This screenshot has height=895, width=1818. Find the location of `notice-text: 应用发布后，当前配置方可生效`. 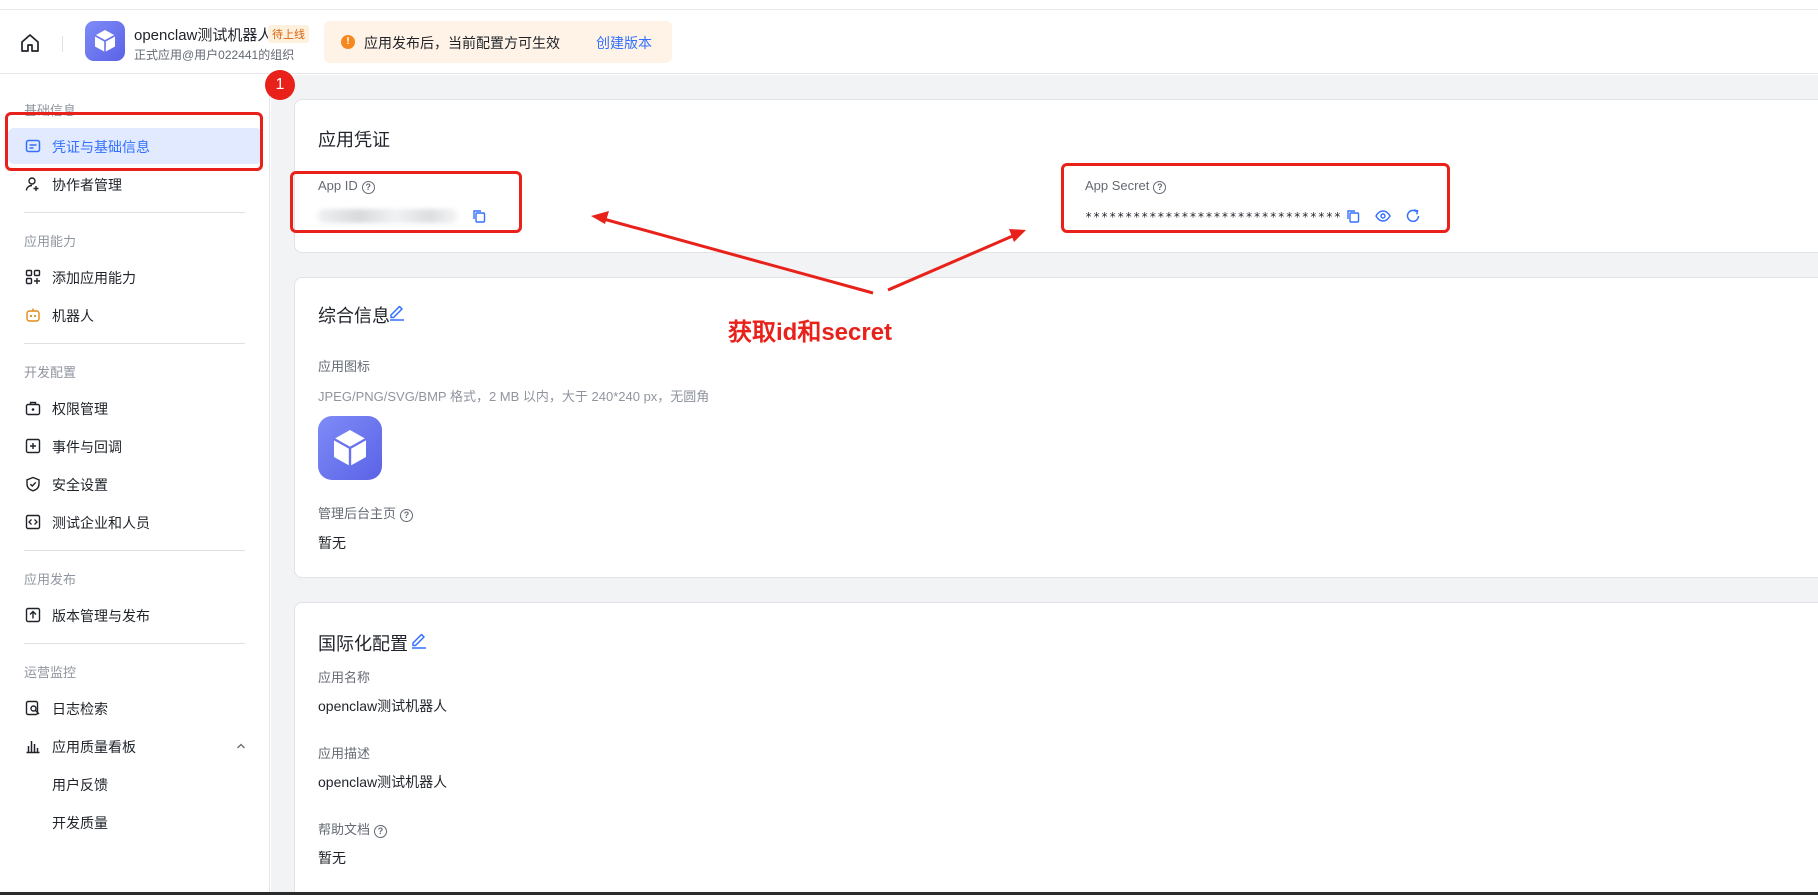

notice-text: 应用发布后，当前配置方可生效 is located at coordinates (462, 43).